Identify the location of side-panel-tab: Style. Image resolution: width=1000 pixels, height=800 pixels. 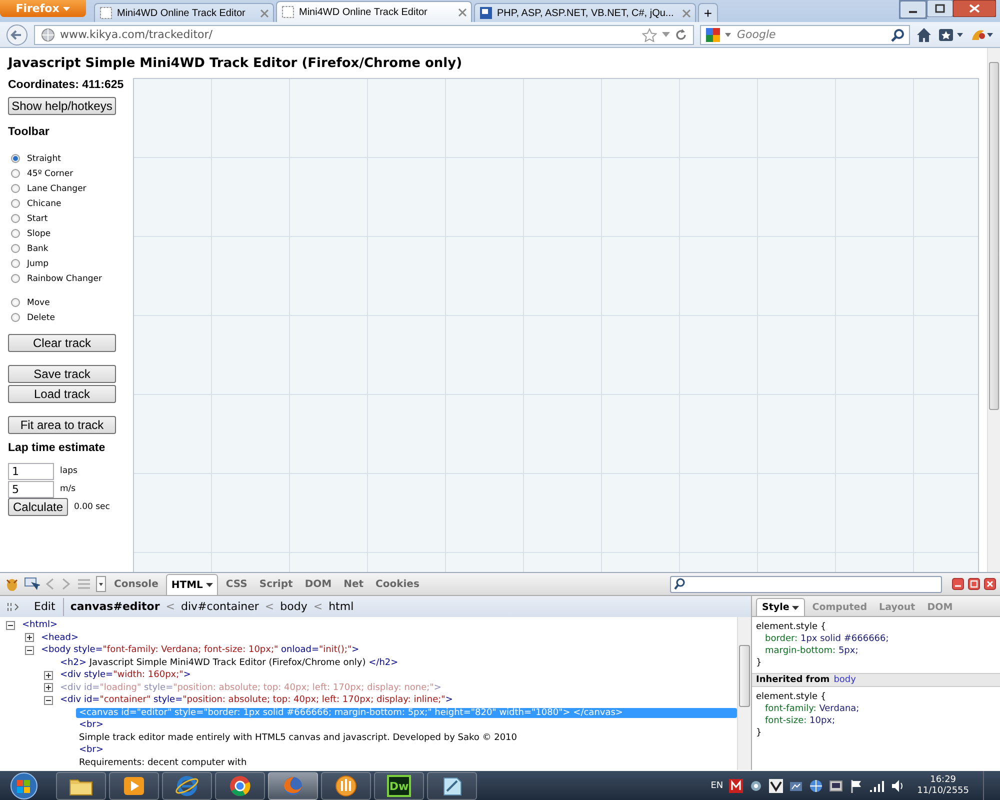
(781, 607).